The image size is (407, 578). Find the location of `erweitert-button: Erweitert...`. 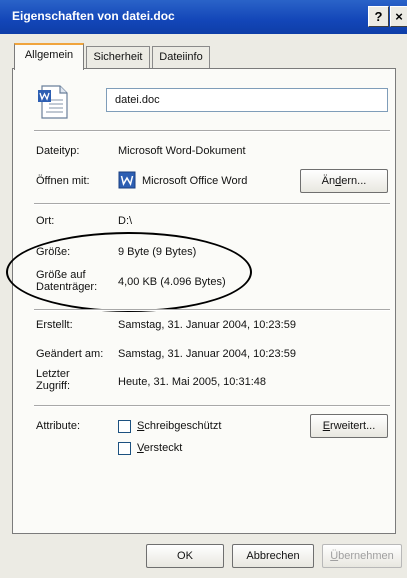

erweitert-button: Erweitert... is located at coordinates (349, 426).